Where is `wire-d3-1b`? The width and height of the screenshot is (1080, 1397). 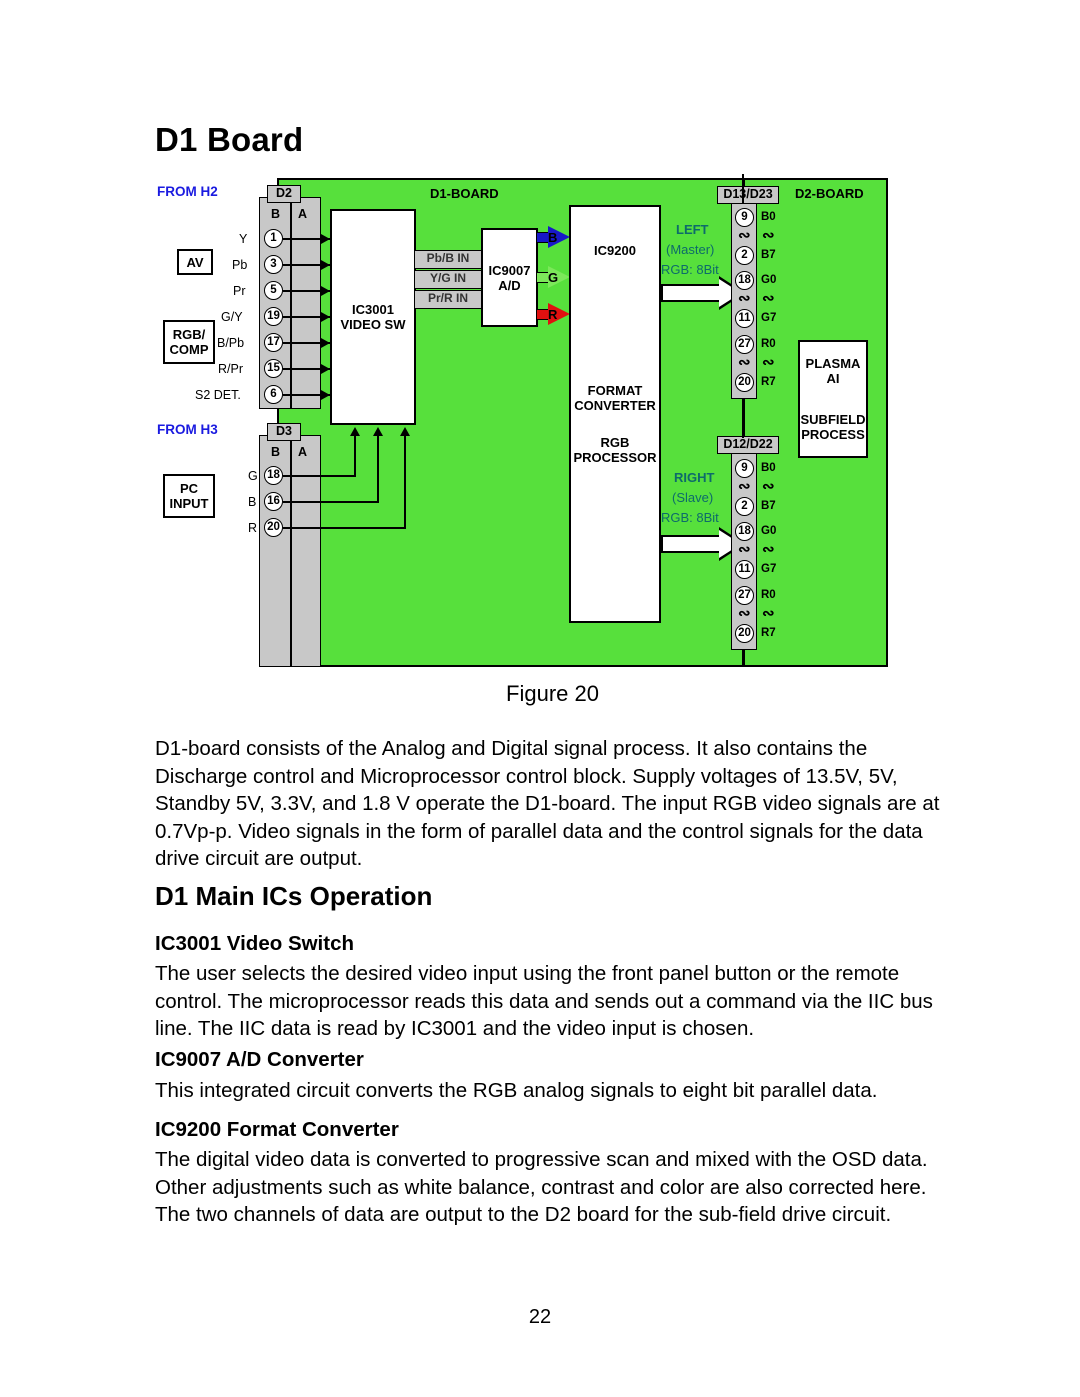 wire-d3-1b is located at coordinates (355, 455).